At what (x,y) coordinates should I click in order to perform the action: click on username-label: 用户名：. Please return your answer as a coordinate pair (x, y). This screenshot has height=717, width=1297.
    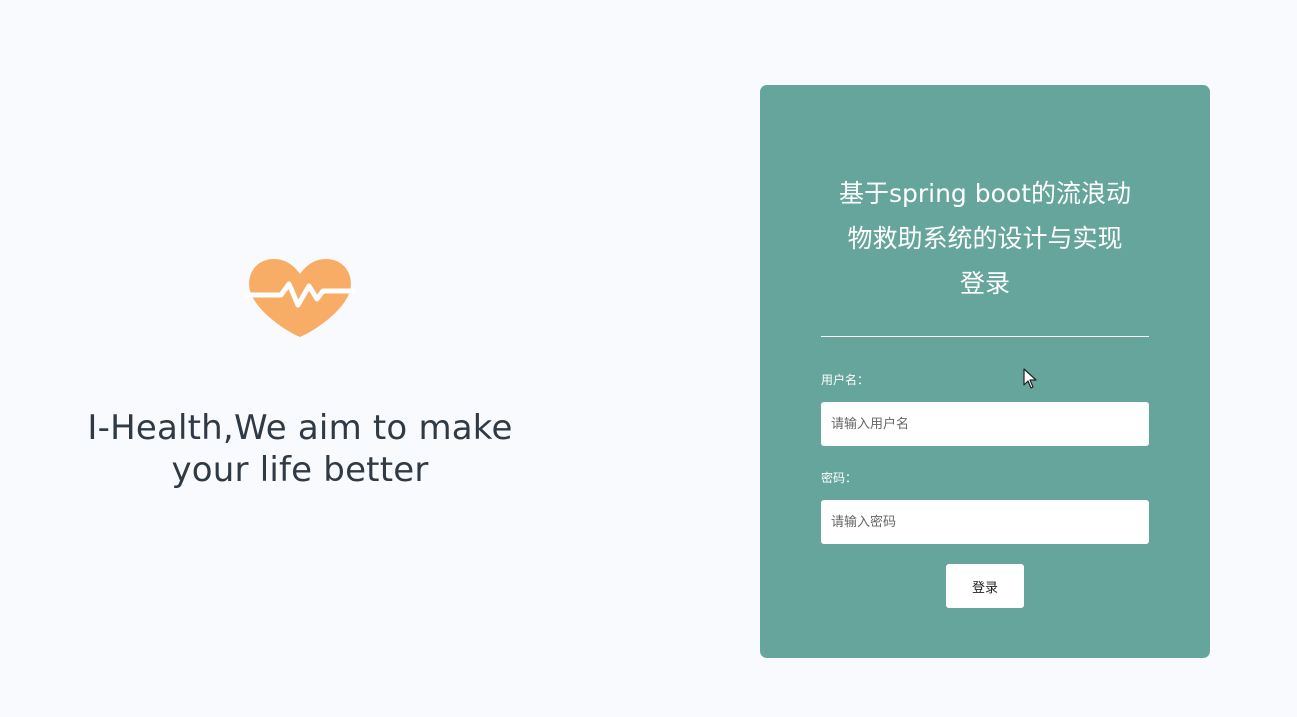
    Looking at the image, I should click on (845, 380).